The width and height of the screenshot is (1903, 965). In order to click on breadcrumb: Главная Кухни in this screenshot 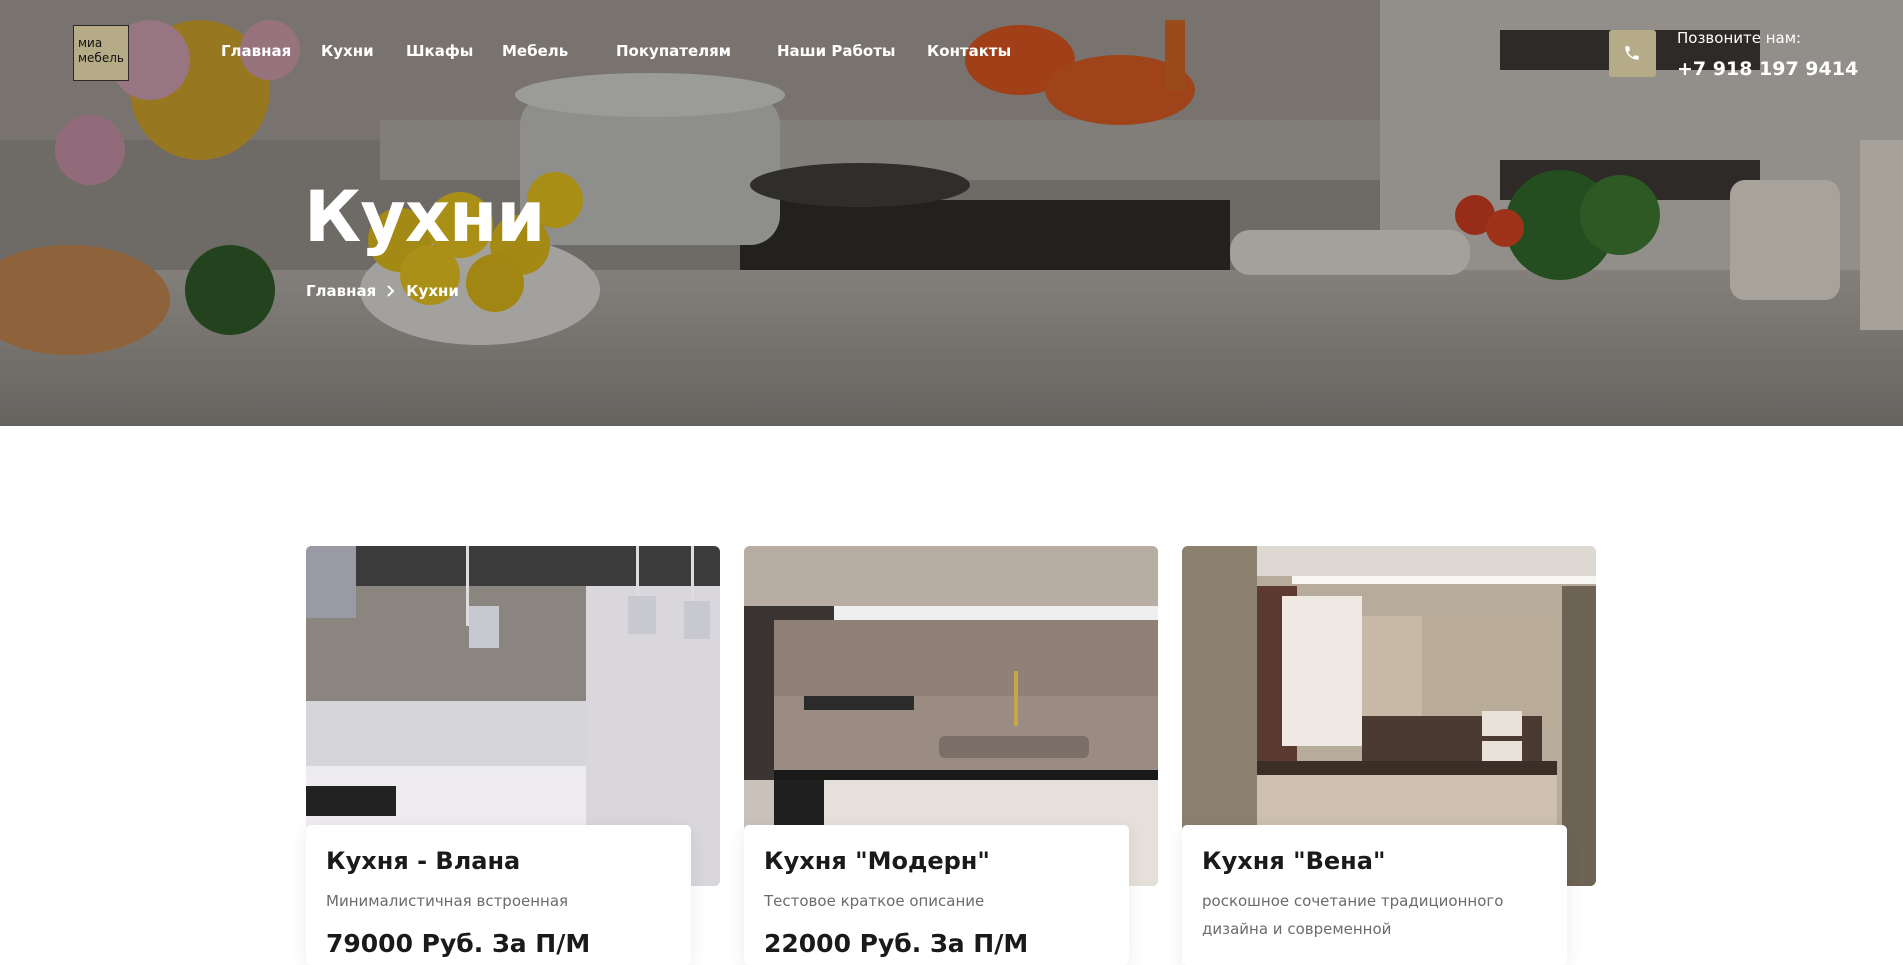, I will do `click(382, 291)`.